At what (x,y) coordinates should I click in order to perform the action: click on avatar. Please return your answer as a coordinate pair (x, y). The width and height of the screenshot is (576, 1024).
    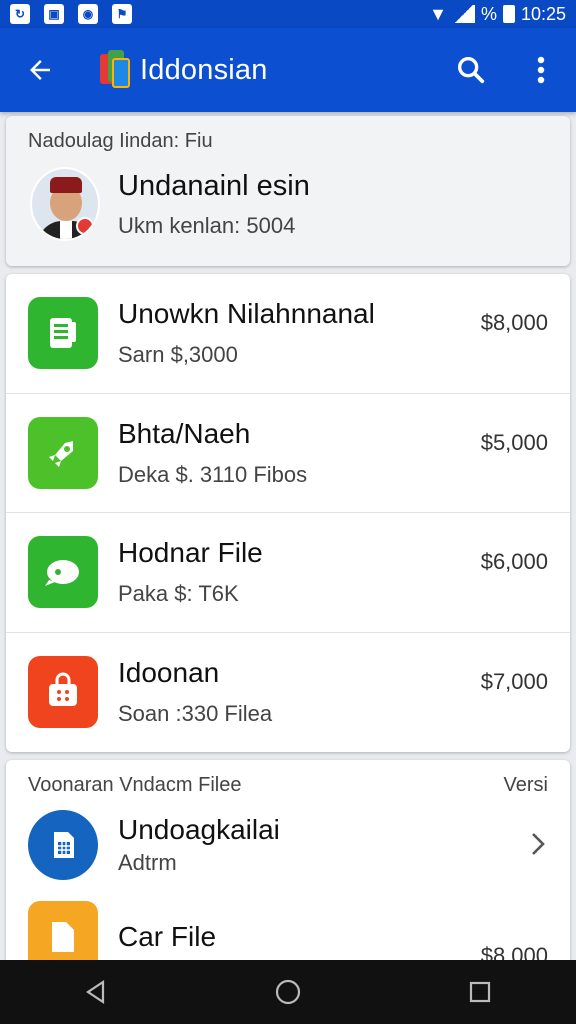
    Looking at the image, I should click on (65, 204).